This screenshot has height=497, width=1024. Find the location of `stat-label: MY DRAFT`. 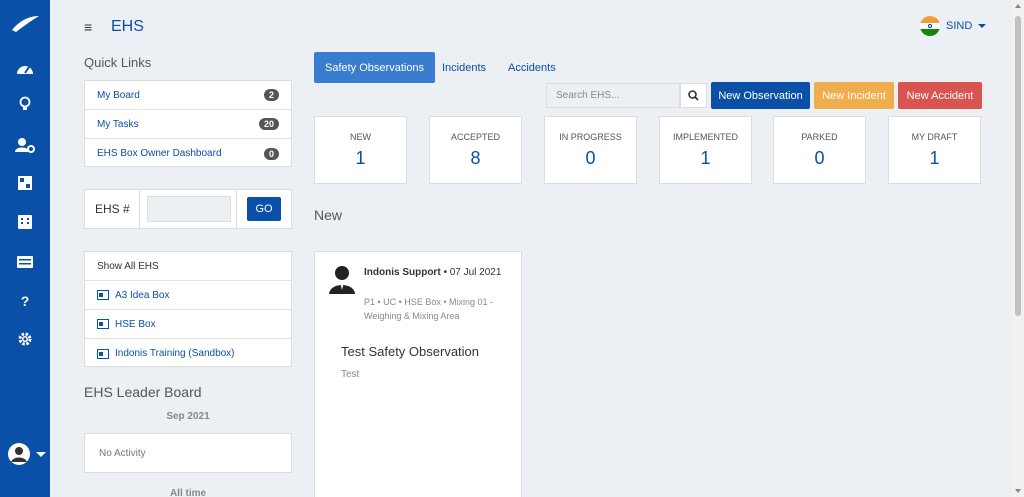

stat-label: MY DRAFT is located at coordinates (934, 137).